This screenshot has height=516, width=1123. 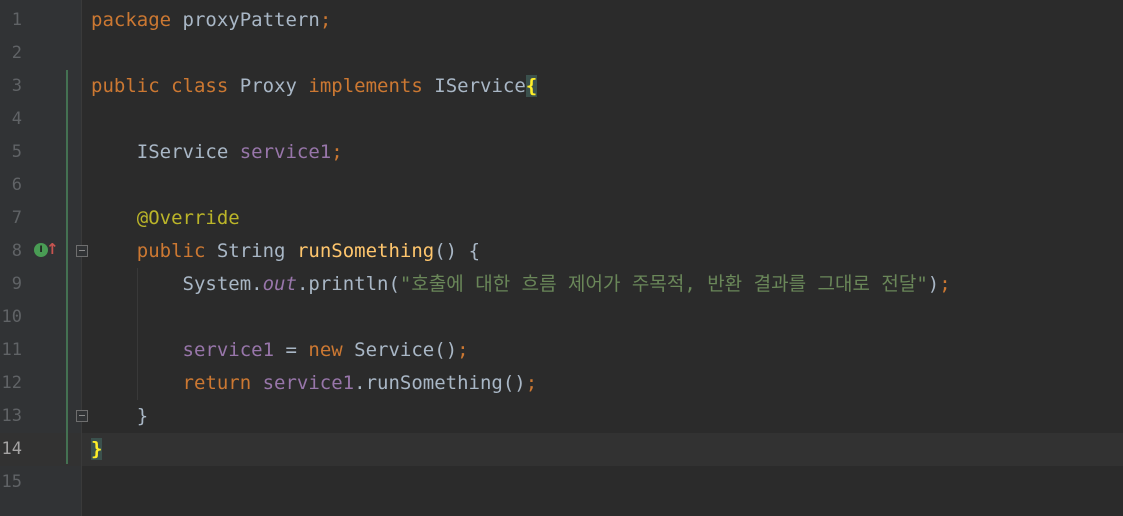 I want to click on method-call-token: .runSomething(), so click(x=440, y=383).